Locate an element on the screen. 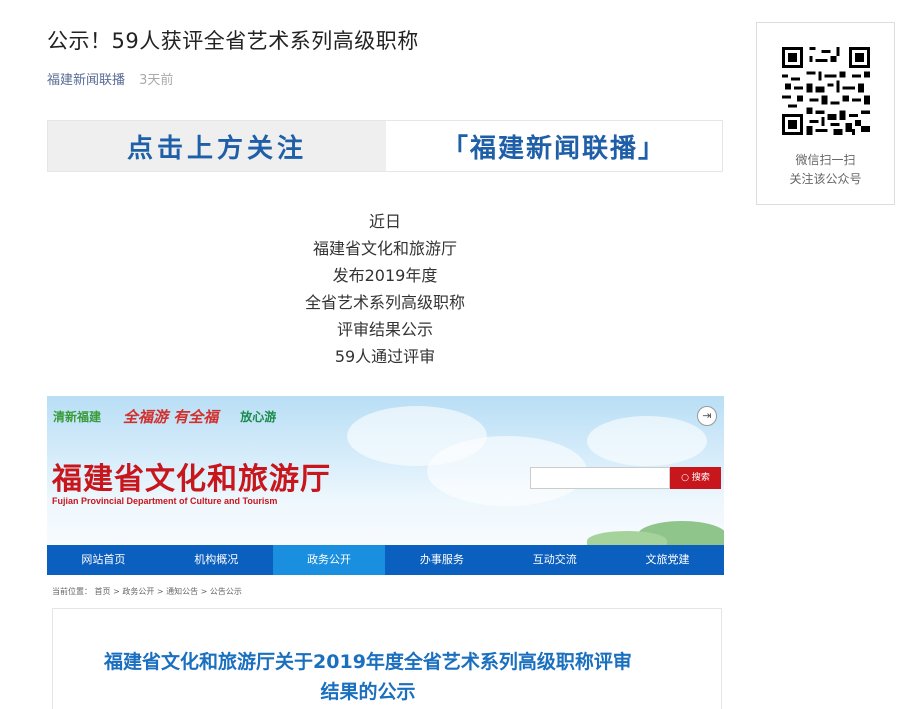  site-logos: 清新福建 全福游 有全福 放心游 is located at coordinates (164, 416).